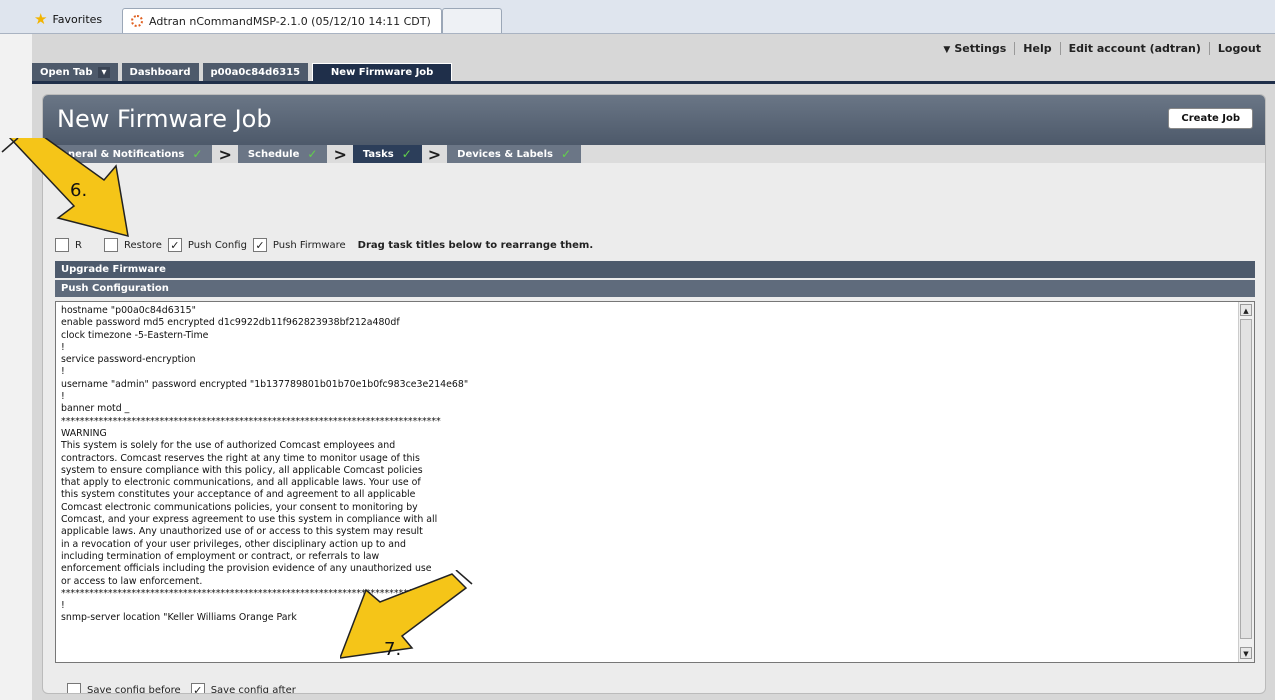 This screenshot has width=1275, height=700. I want to click on scroll-up-icon: ▲, so click(1246, 310).